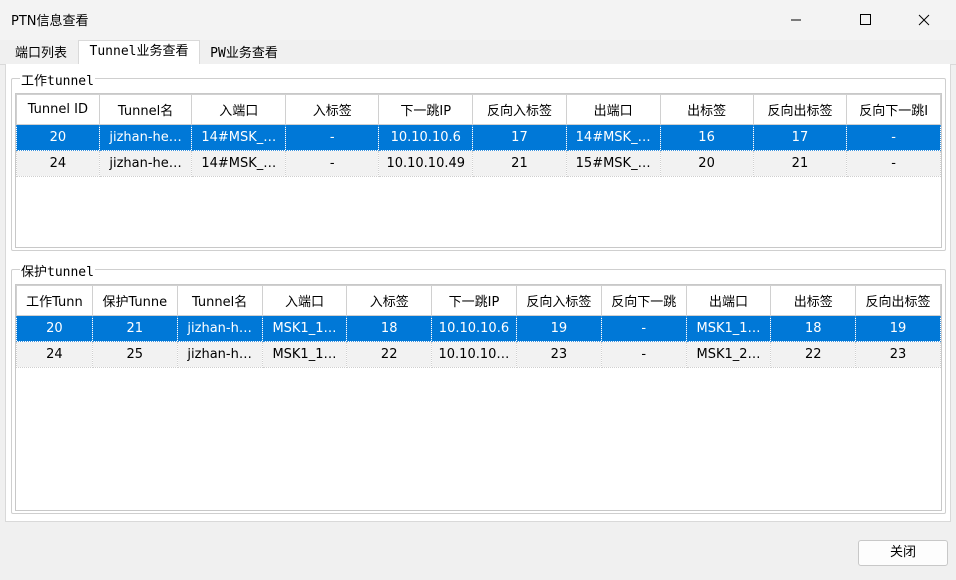 The image size is (956, 580). Describe the element at coordinates (57, 270) in the screenshot. I see `protect-tunnel-title: 保护tunnel` at that location.